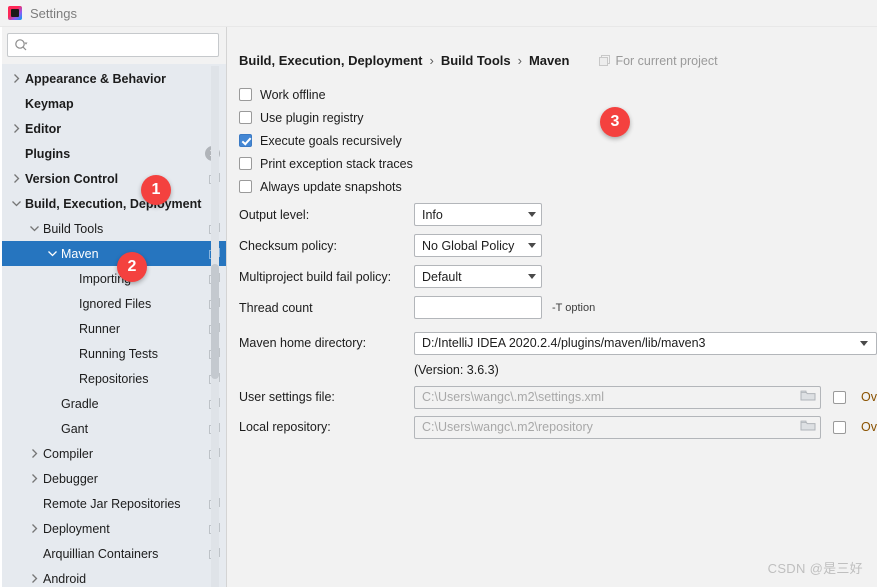 This screenshot has height=587, width=877. I want to click on maven-version-note: (Version: 3.6.3), so click(456, 370).